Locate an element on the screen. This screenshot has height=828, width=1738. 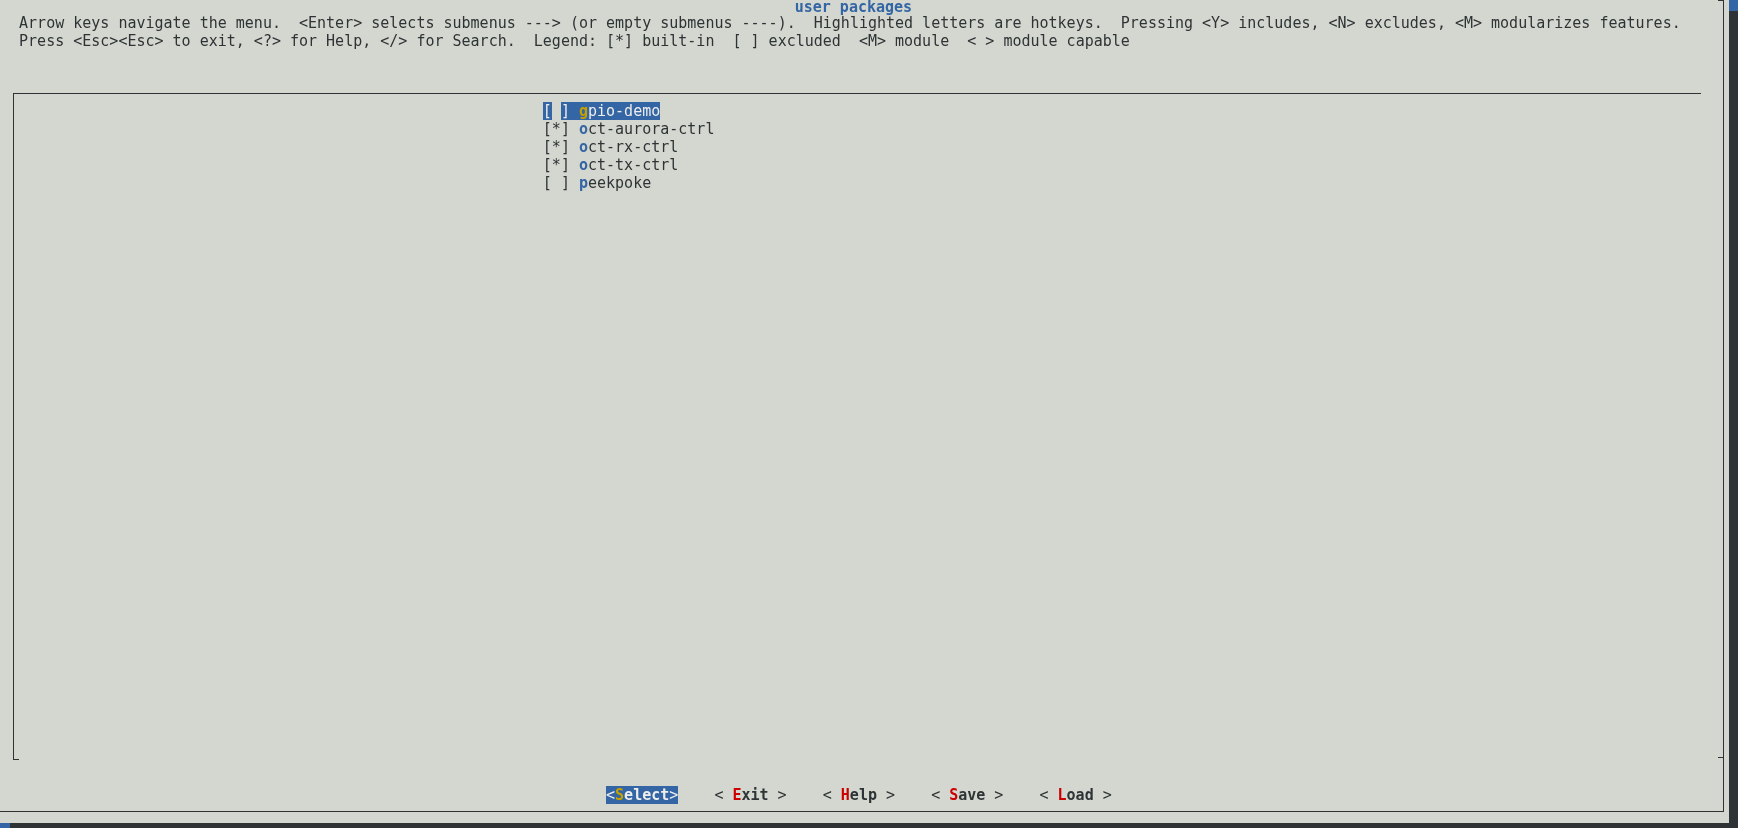
menu-item: [*] oct-aurora-ctrl is located at coordinates (628, 129).